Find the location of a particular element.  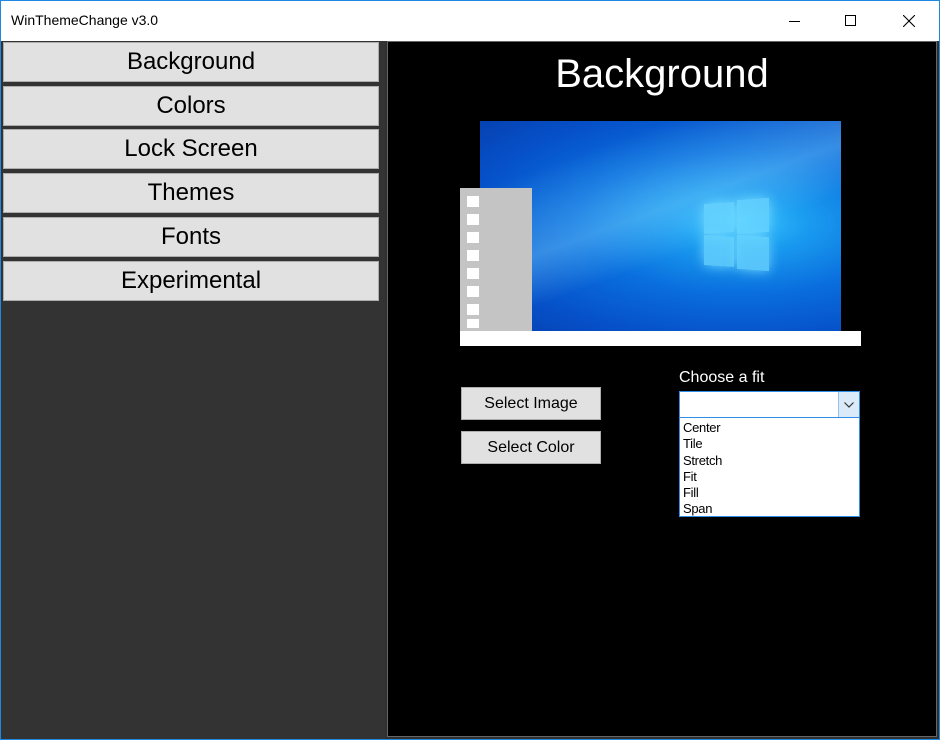

minimize-icon is located at coordinates (794, 21).